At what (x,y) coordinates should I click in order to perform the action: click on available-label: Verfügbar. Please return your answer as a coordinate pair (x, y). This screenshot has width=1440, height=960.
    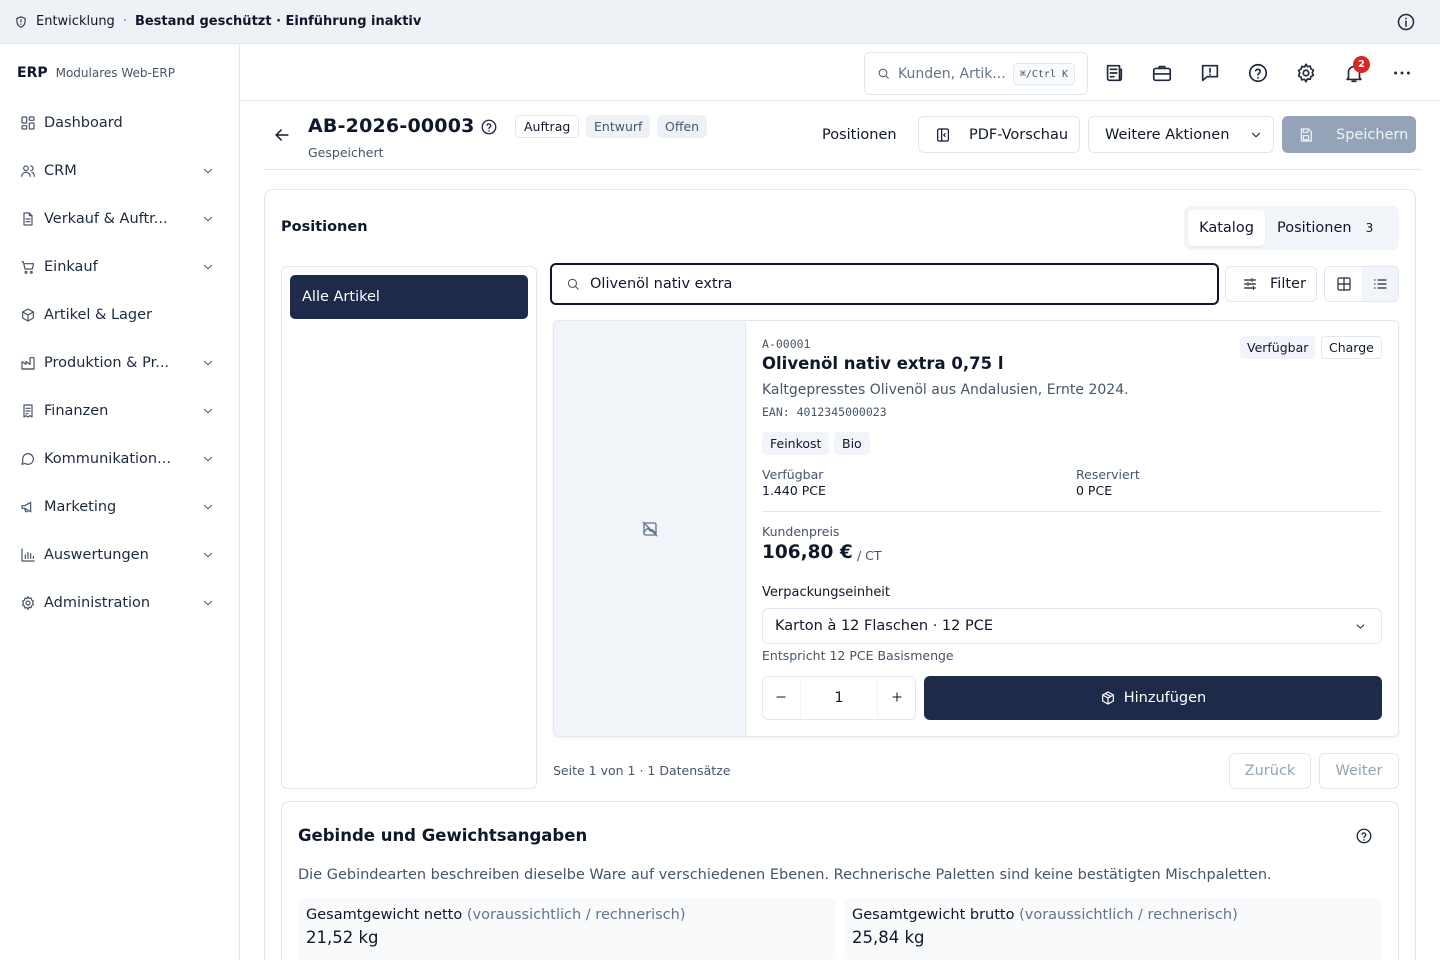
    Looking at the image, I should click on (793, 474).